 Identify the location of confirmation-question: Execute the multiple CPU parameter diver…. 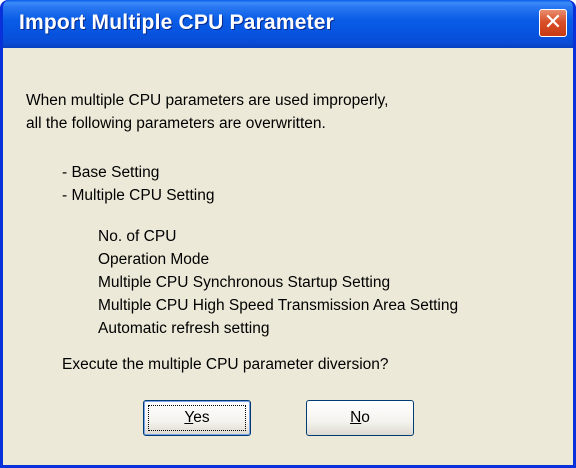
(225, 364).